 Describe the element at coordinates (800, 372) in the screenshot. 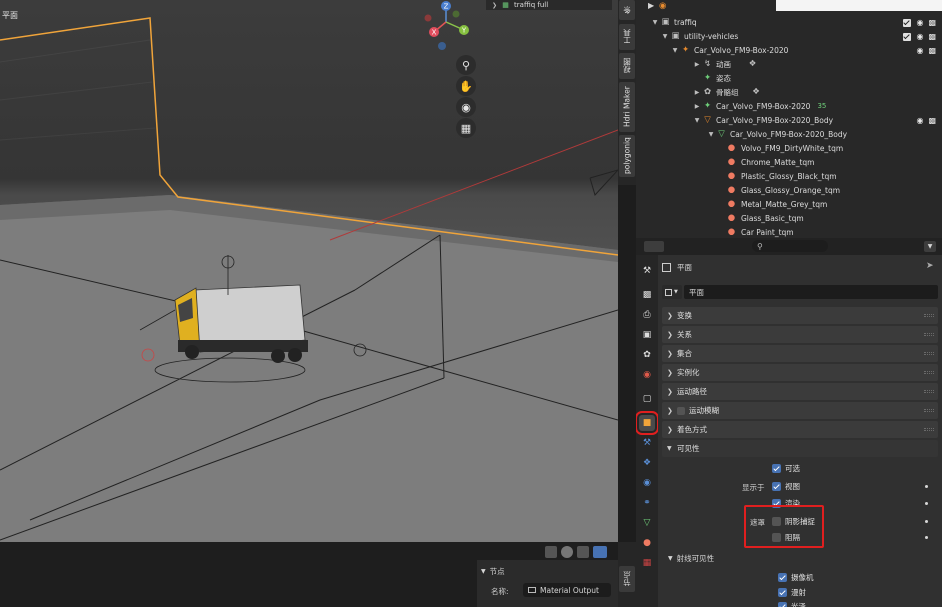

I see `panel-instancing: ❯ 实例化` at that location.